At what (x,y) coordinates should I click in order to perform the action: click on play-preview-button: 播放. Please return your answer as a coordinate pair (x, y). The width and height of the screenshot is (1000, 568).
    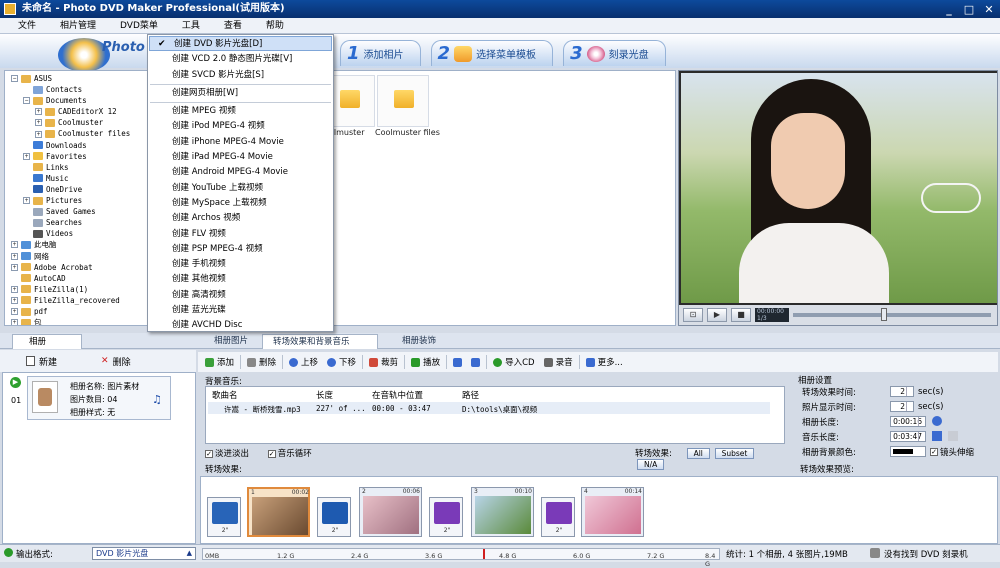
    Looking at the image, I should click on (425, 362).